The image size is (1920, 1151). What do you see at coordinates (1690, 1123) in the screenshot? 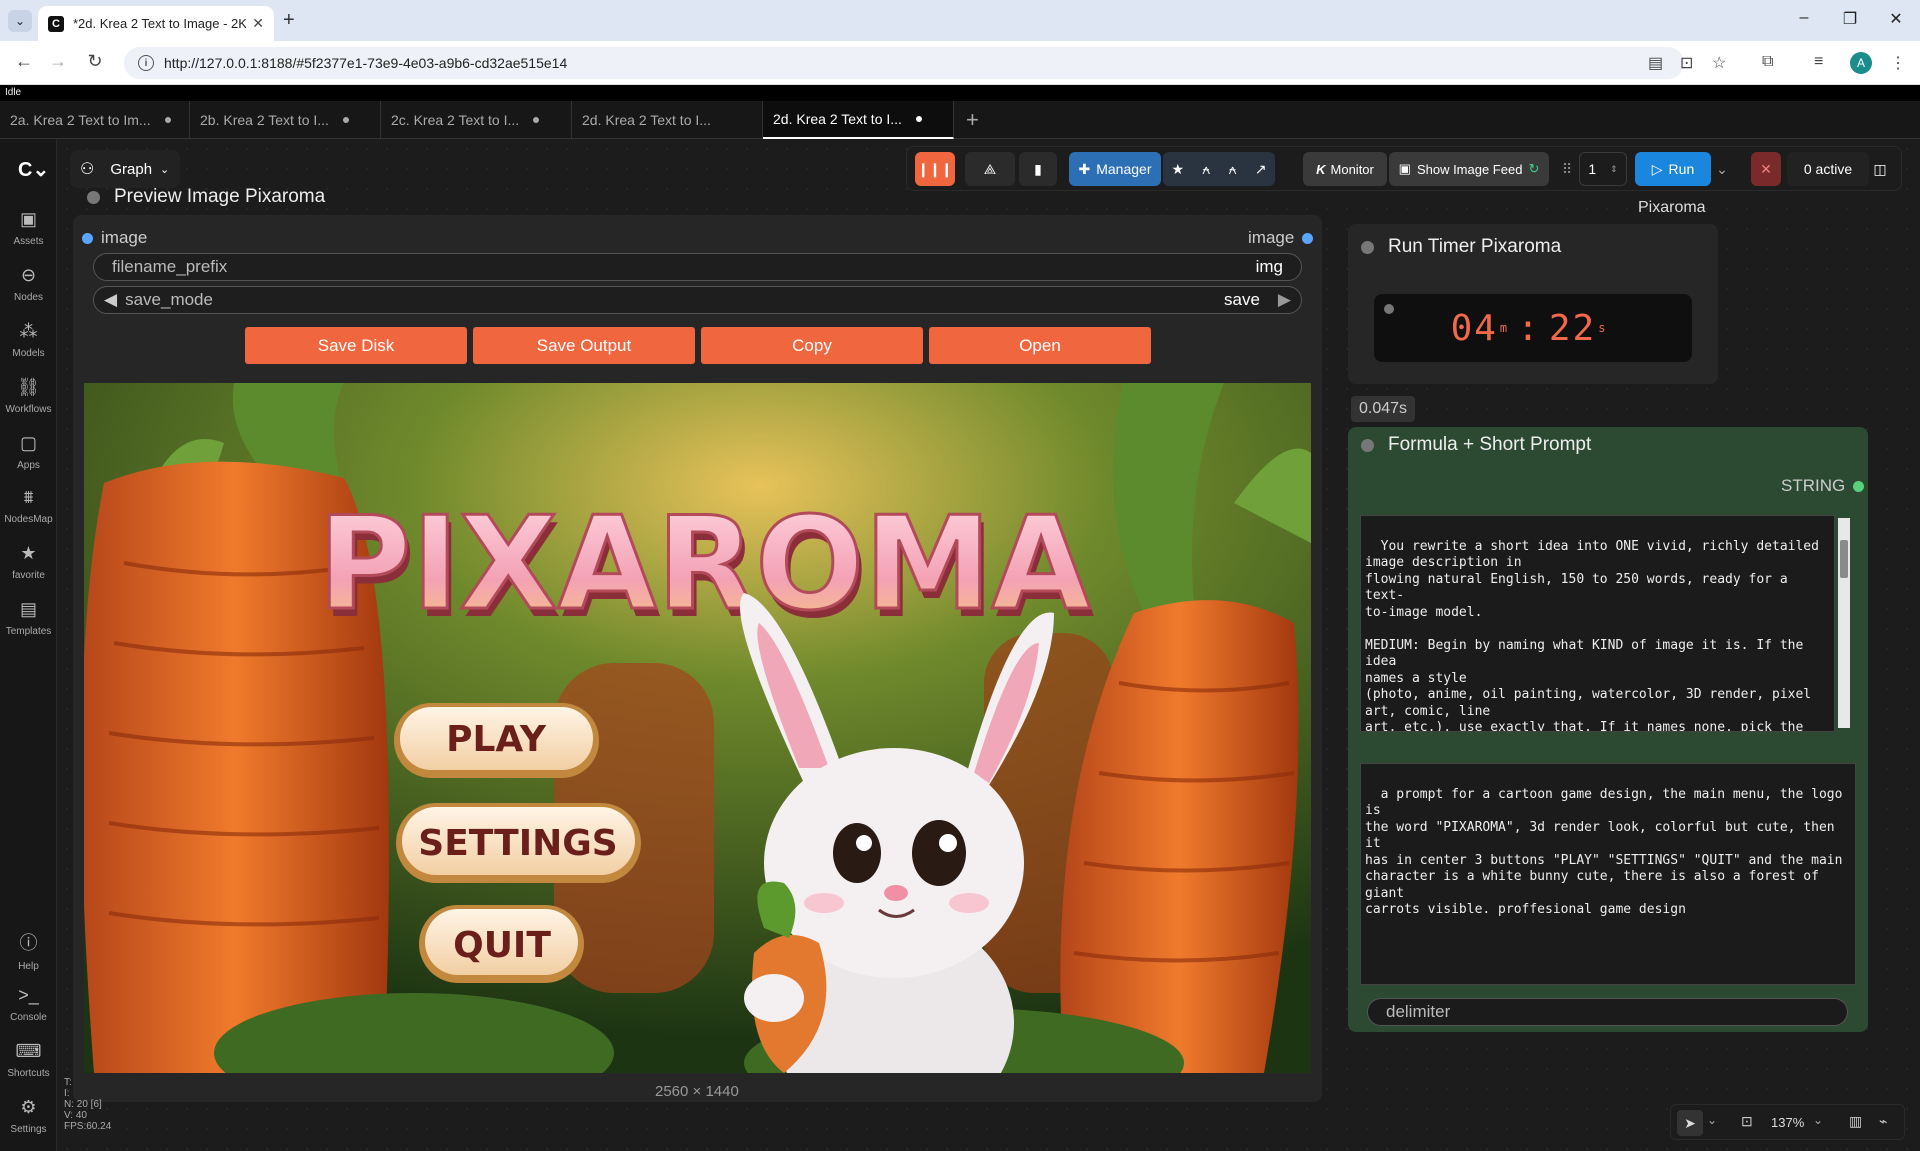
I see `select-tool-icon: ➤` at bounding box center [1690, 1123].